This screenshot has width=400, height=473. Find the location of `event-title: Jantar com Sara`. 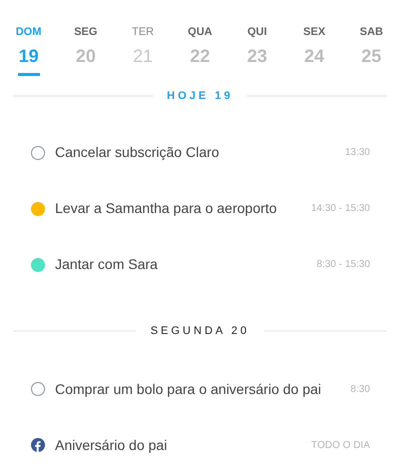

event-title: Jantar com Sara is located at coordinates (186, 264).